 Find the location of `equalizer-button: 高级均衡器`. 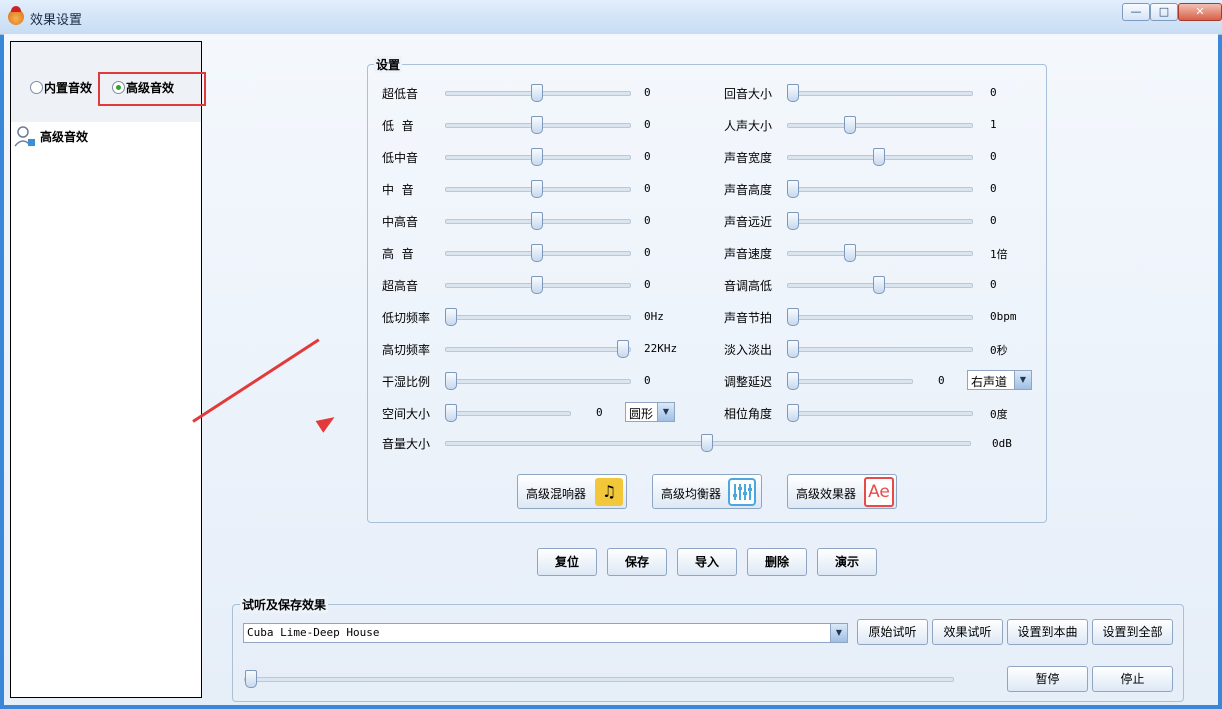

equalizer-button: 高级均衡器 is located at coordinates (707, 491).